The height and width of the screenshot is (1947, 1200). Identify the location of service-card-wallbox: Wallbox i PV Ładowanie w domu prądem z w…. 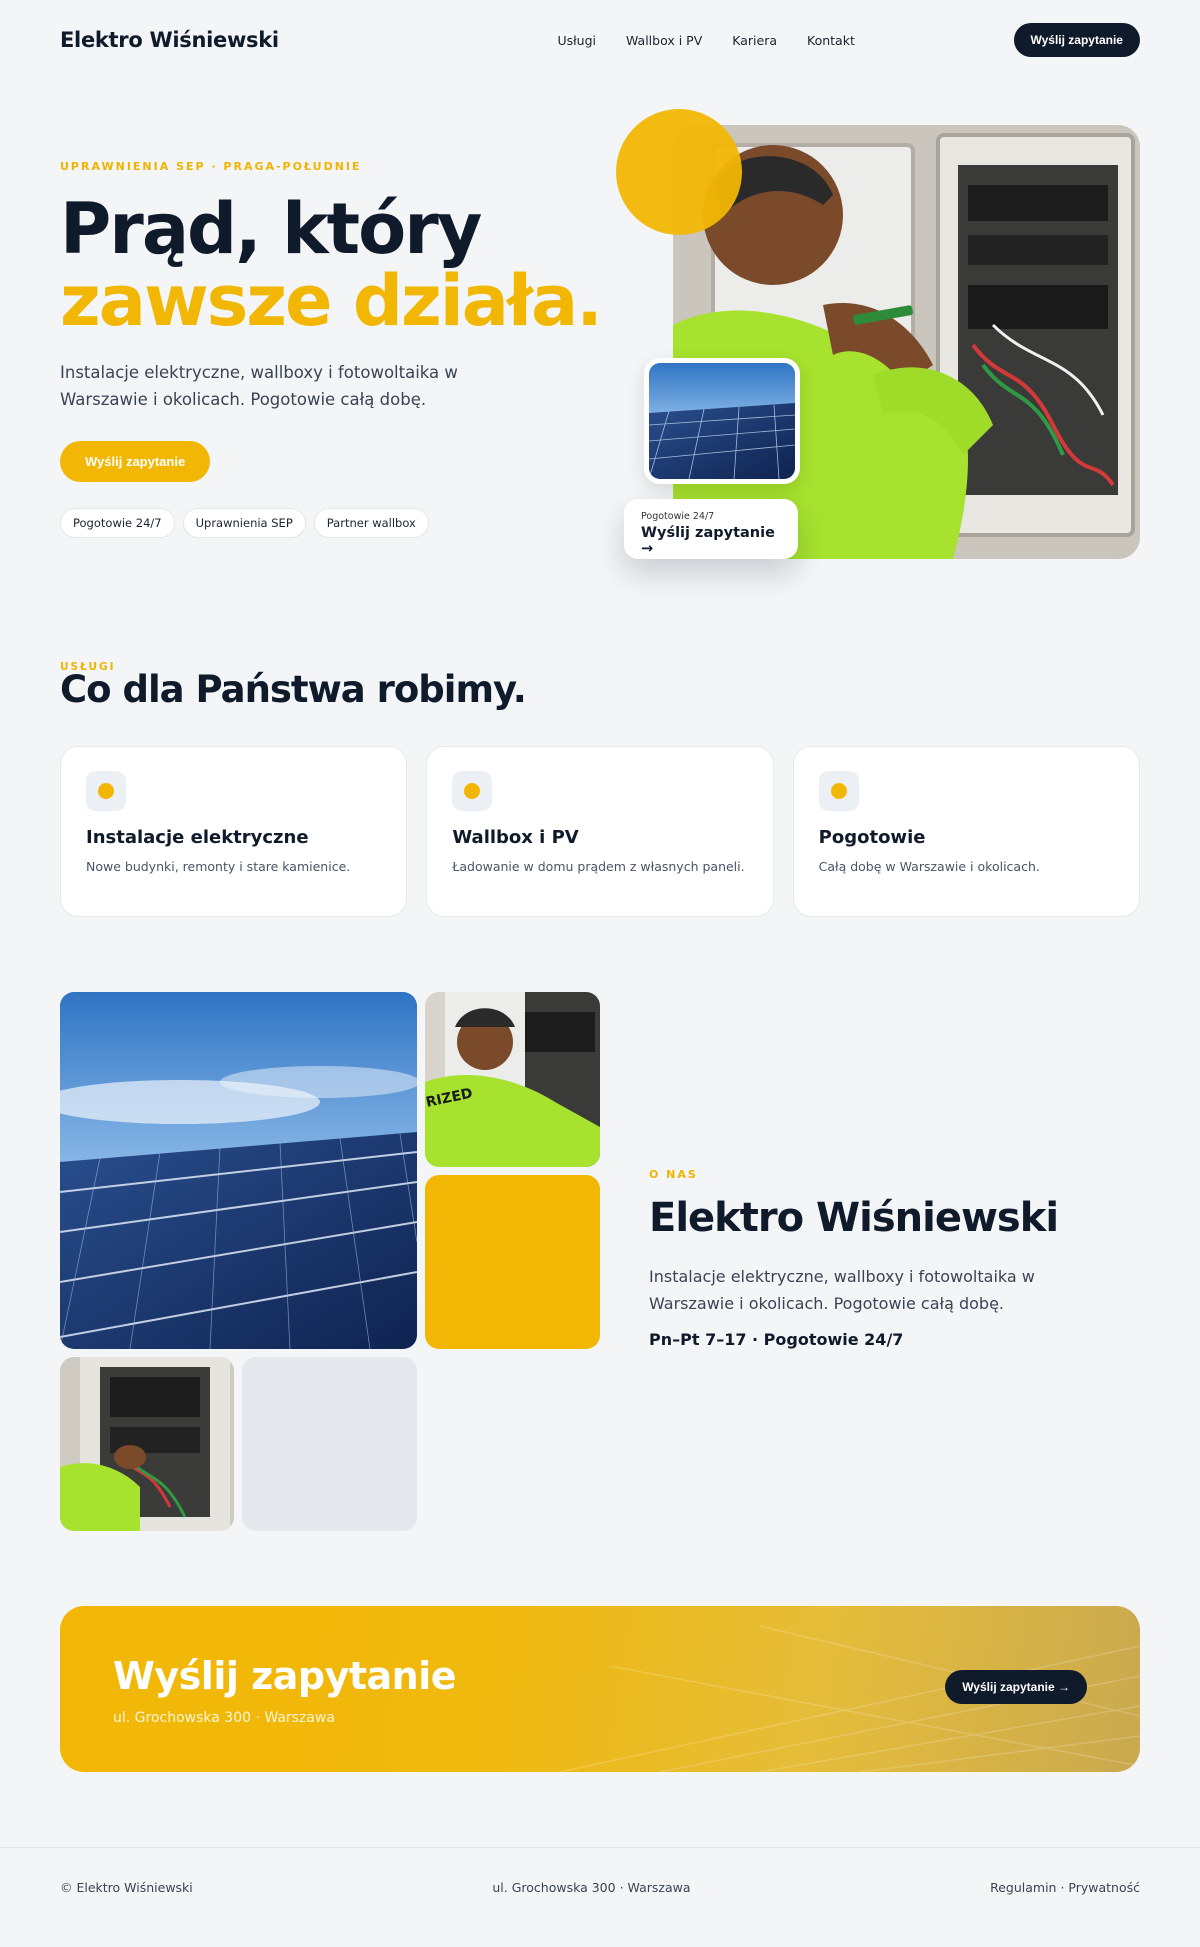
(600, 831).